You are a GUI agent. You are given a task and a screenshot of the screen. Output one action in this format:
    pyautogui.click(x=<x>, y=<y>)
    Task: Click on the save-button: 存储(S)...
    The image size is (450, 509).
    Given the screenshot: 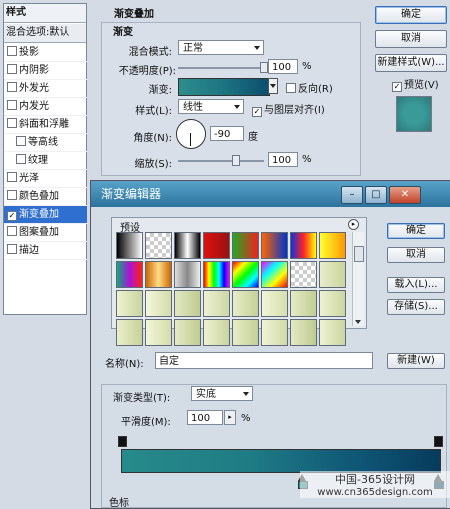 What is the action you would take?
    pyautogui.click(x=416, y=307)
    